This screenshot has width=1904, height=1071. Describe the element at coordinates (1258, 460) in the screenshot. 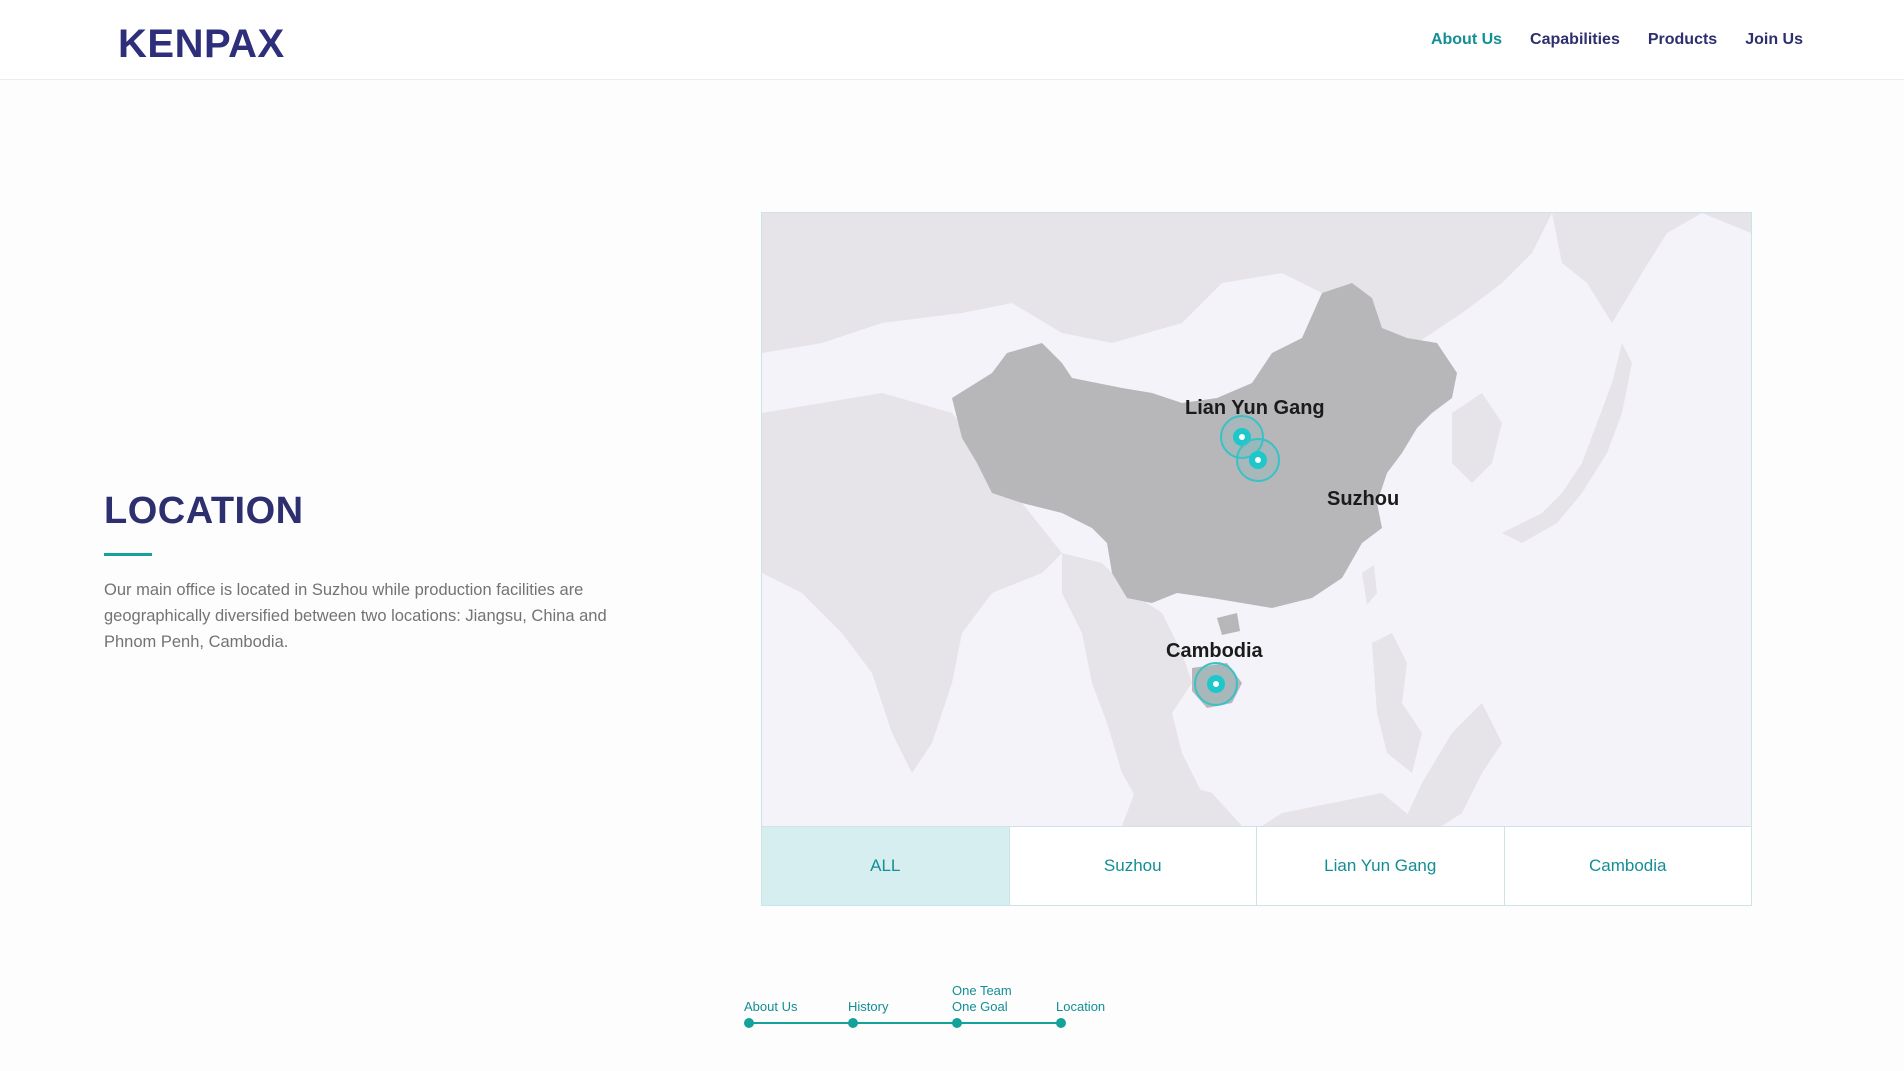

I see `map-marker-icon-suzhou` at that location.